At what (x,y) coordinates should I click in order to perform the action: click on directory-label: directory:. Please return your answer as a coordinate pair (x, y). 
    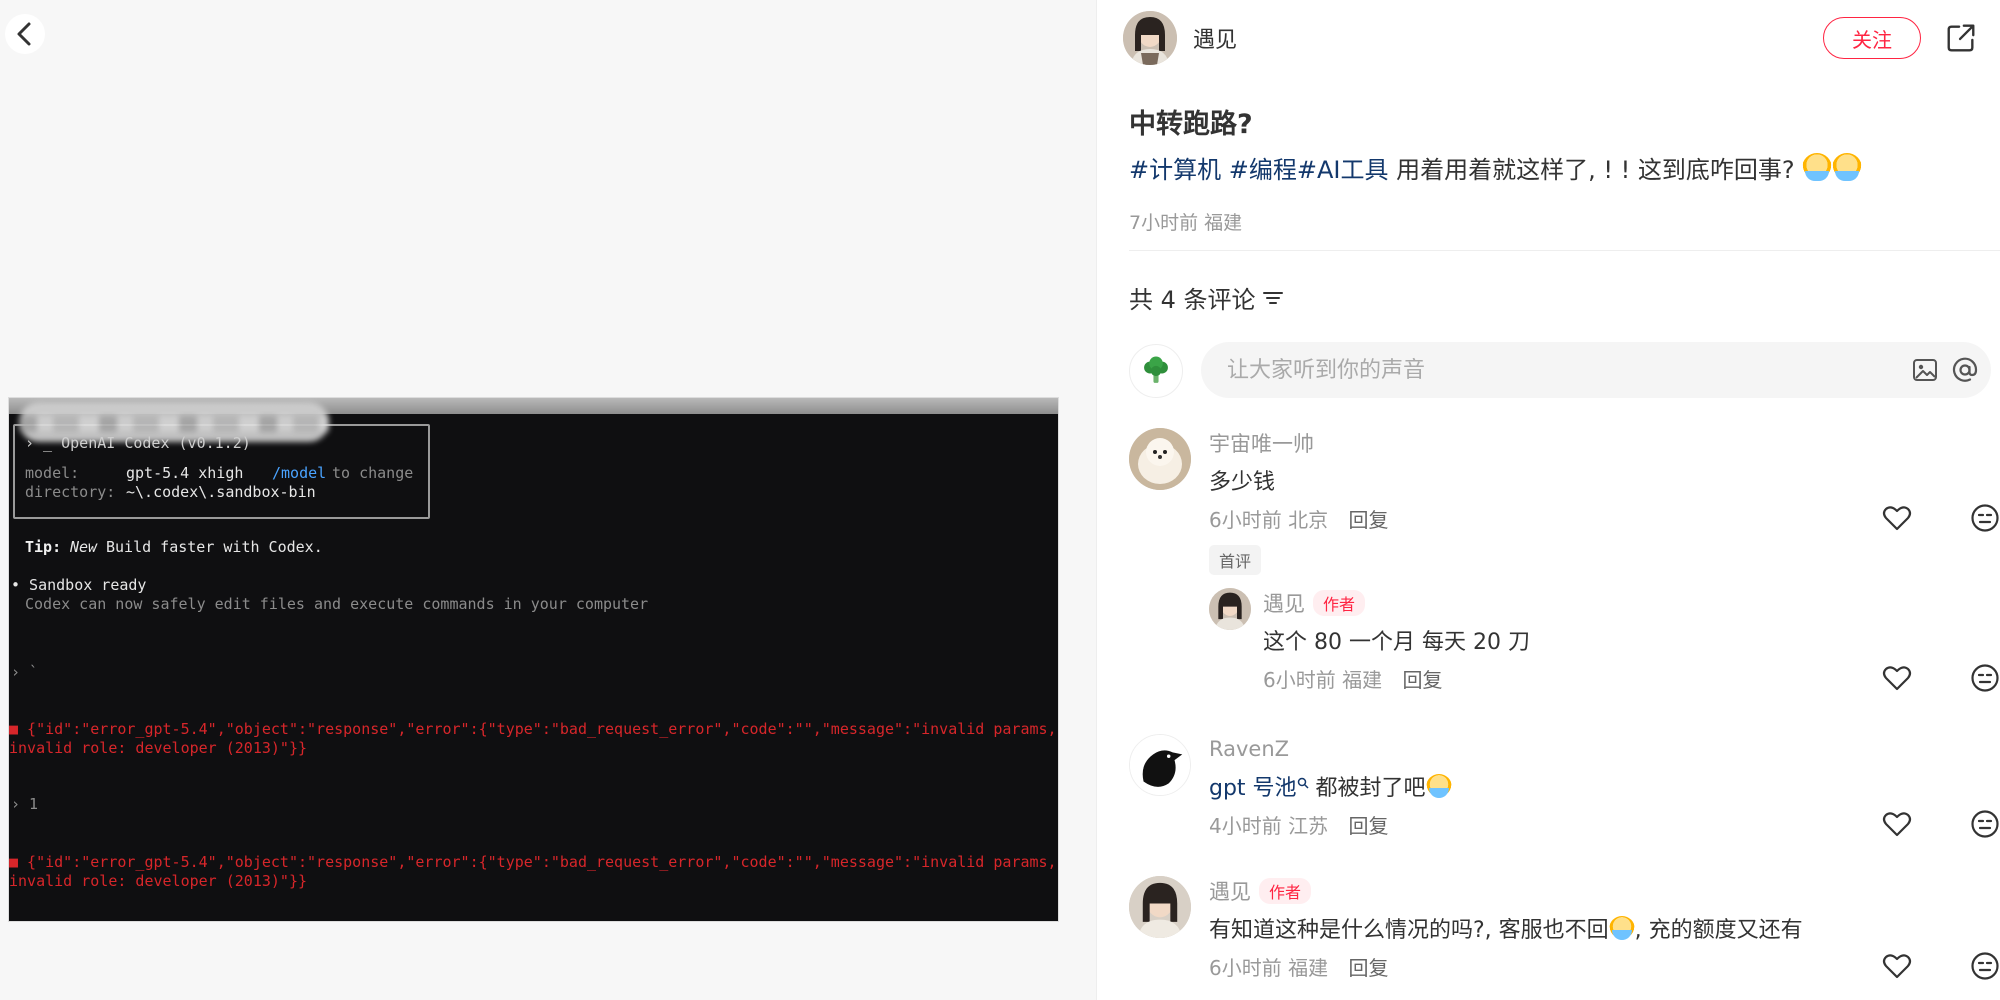
    Looking at the image, I should click on (70, 492).